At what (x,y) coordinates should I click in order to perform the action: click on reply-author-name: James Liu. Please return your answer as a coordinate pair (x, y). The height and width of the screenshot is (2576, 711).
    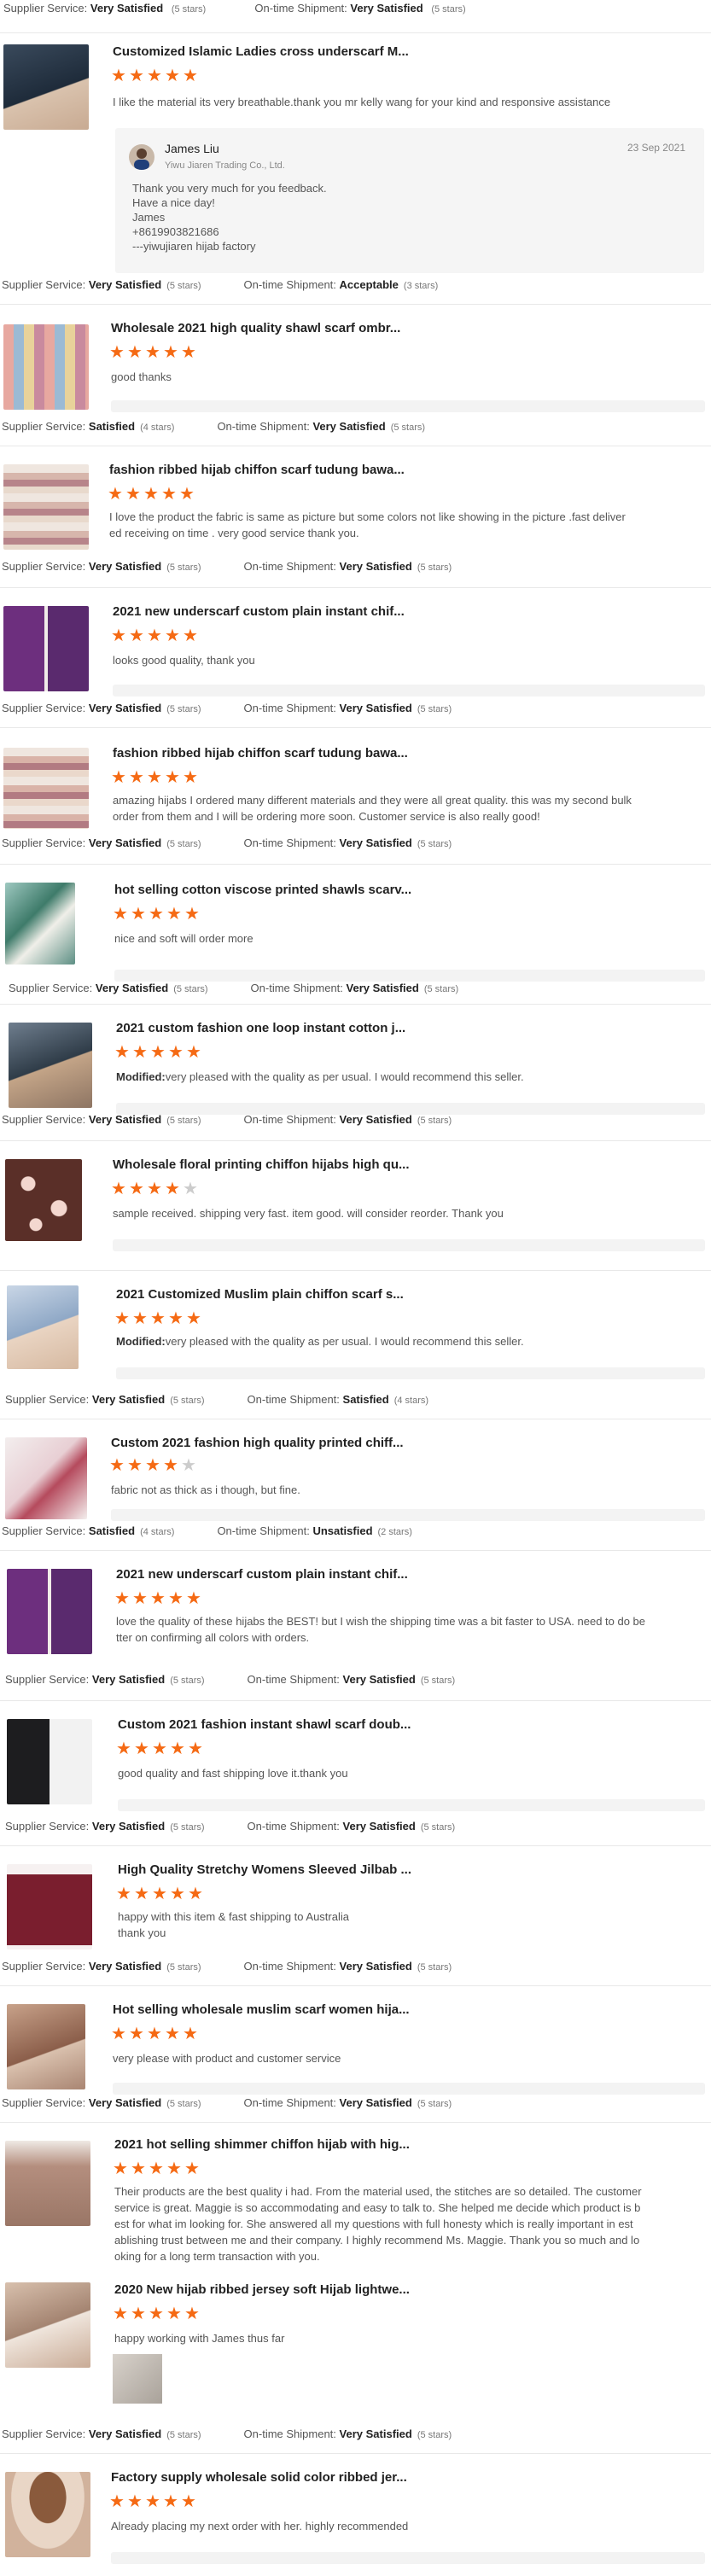
    Looking at the image, I should click on (192, 148).